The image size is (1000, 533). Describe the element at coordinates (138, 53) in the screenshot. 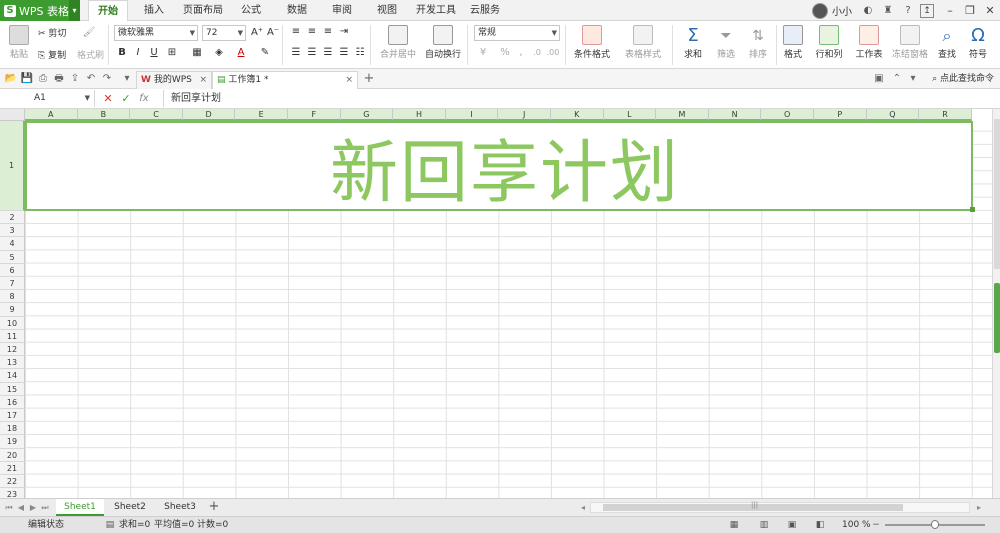

I see `italic-icon: I` at that location.